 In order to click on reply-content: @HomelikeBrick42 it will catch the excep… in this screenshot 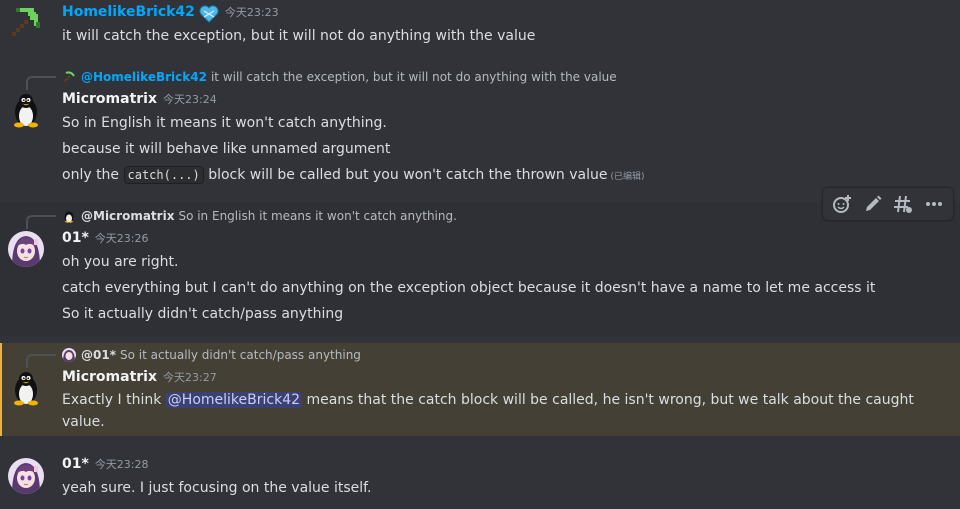, I will do `click(339, 77)`.